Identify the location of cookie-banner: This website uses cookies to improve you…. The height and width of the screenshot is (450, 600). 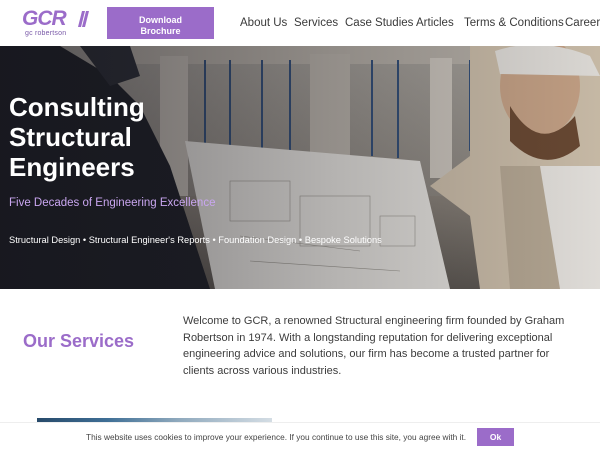
(300, 436).